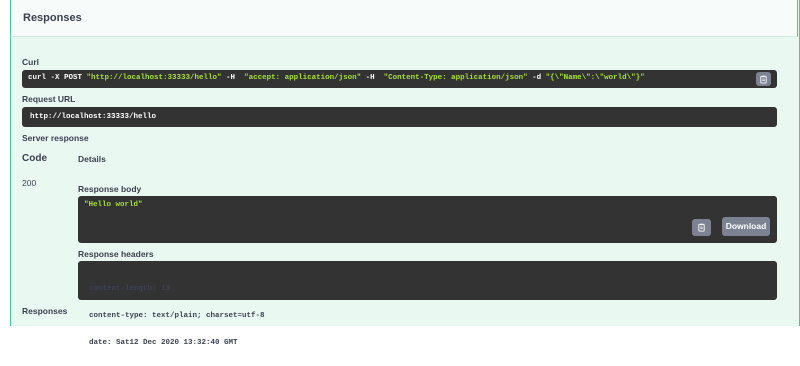 The height and width of the screenshot is (366, 800). I want to click on response-body-box: "Hello world" Download, so click(427, 219).